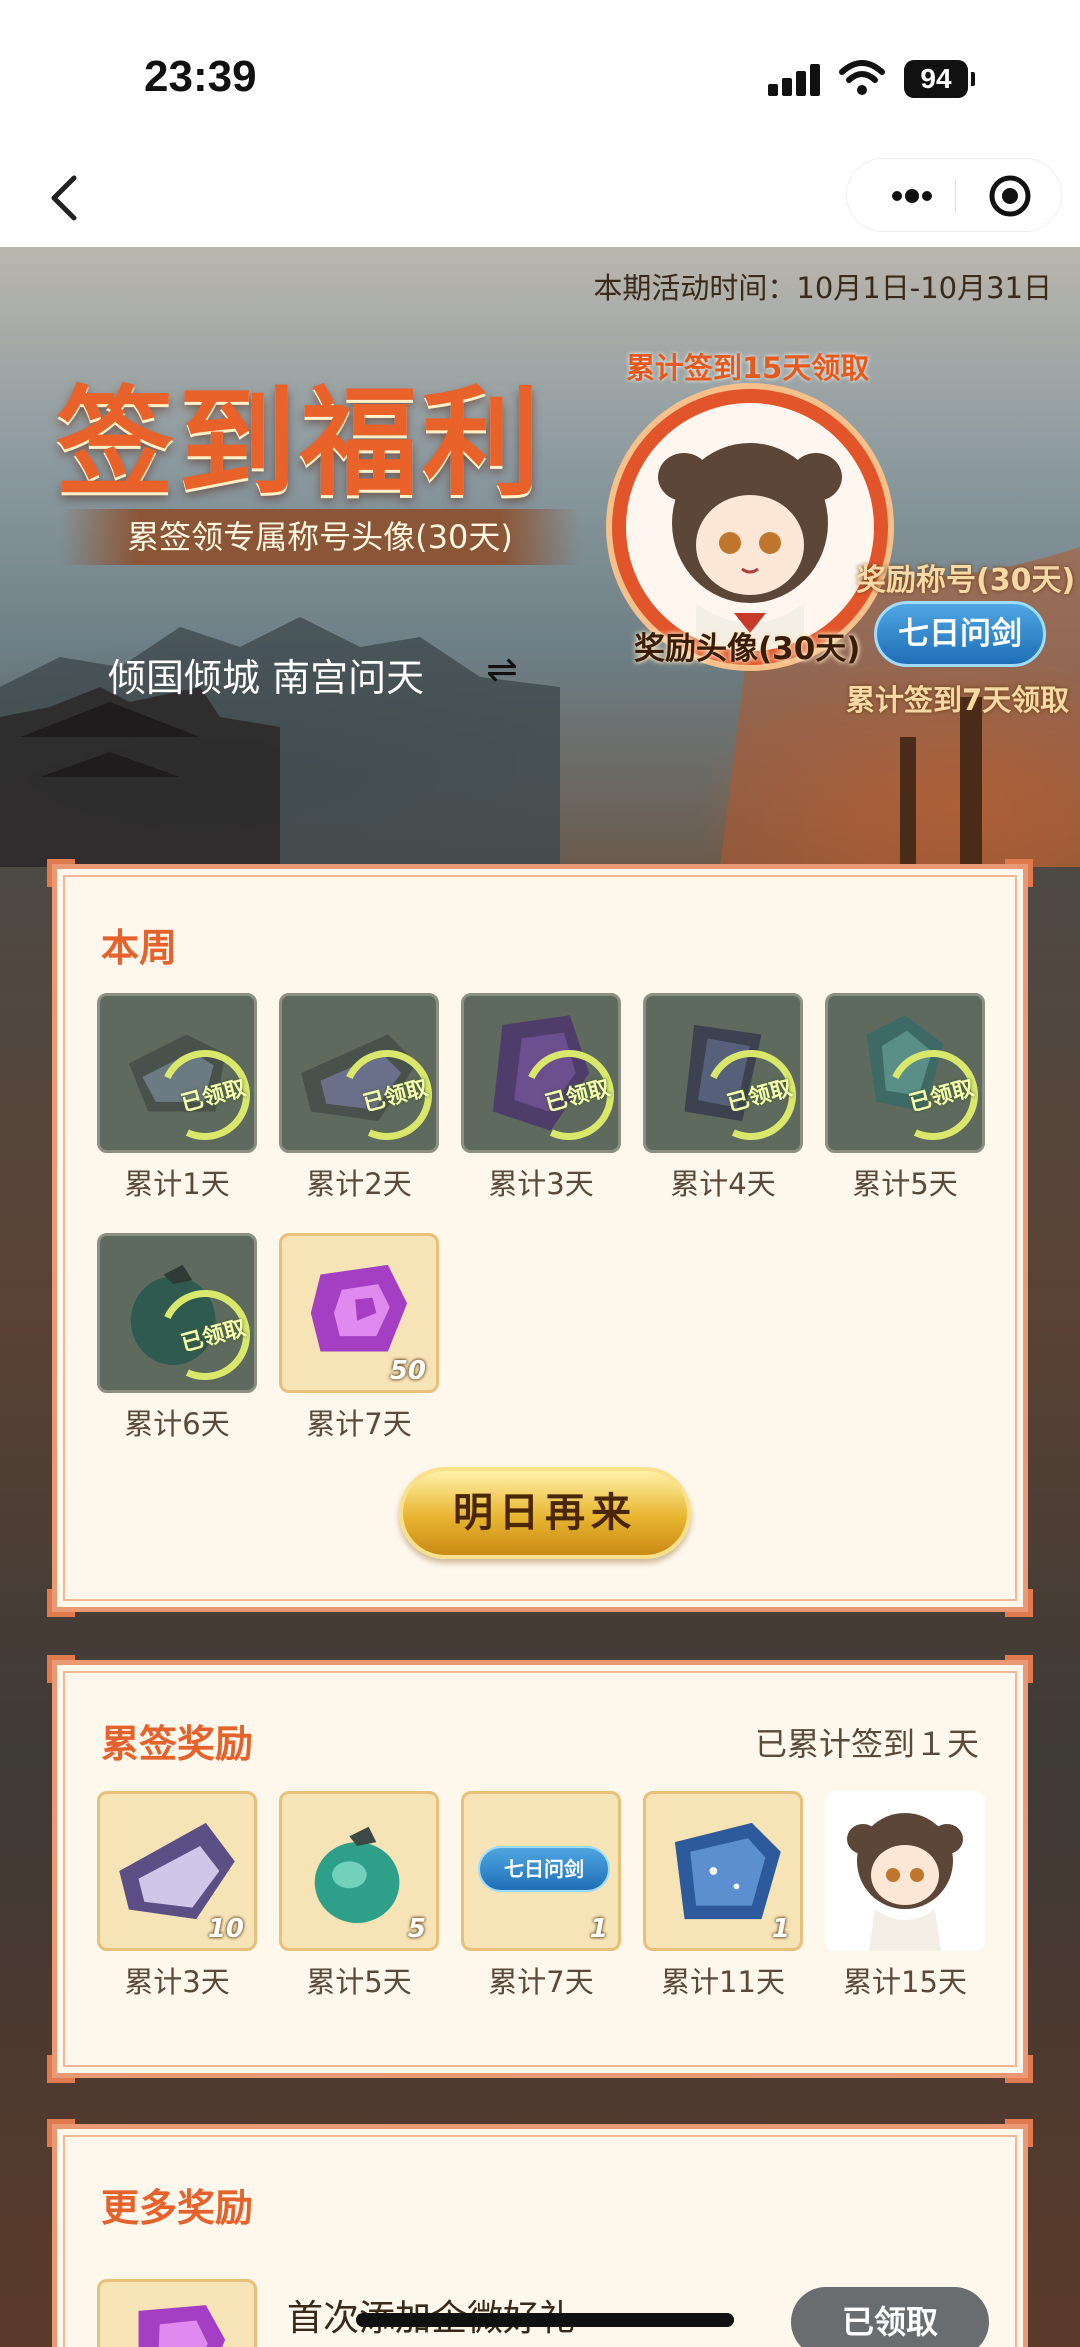 The image size is (1080, 2347). What do you see at coordinates (541, 1982) in the screenshot?
I see `cumulative-7-label: 累计7天` at bounding box center [541, 1982].